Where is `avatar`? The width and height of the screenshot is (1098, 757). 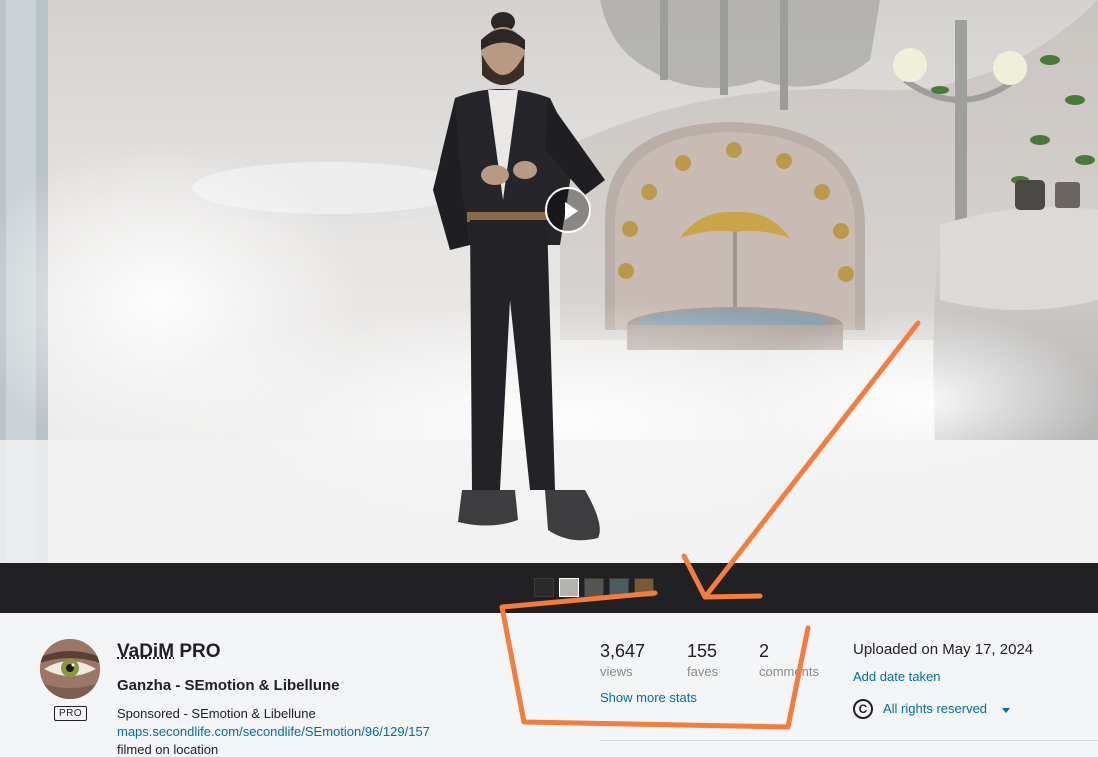
avatar is located at coordinates (70, 669).